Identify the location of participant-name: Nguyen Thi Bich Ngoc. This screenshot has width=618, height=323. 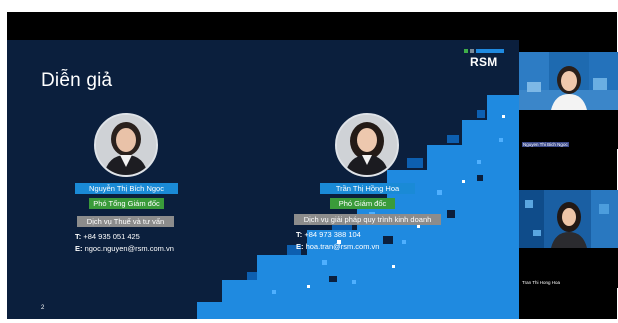
(545, 144).